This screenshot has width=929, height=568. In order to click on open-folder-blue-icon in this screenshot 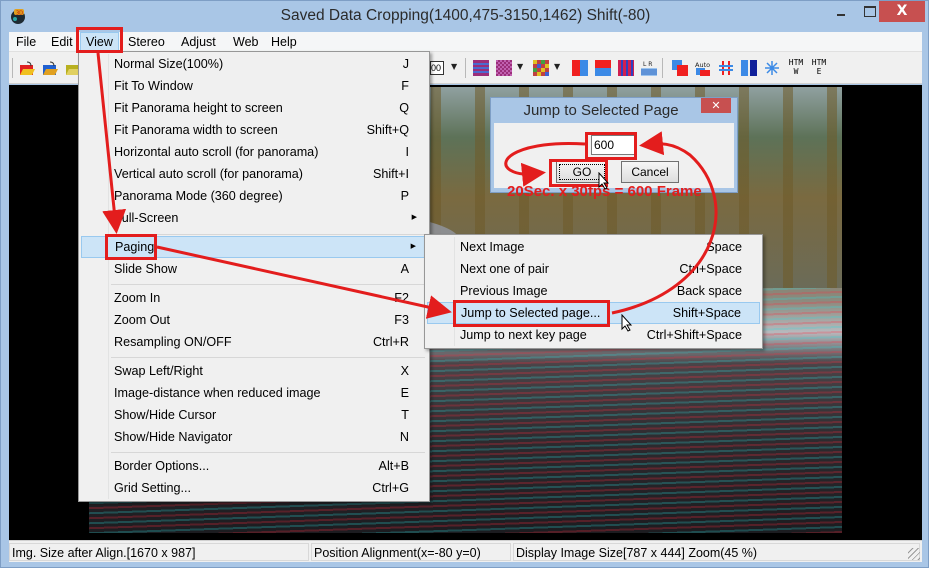, I will do `click(50, 68)`.